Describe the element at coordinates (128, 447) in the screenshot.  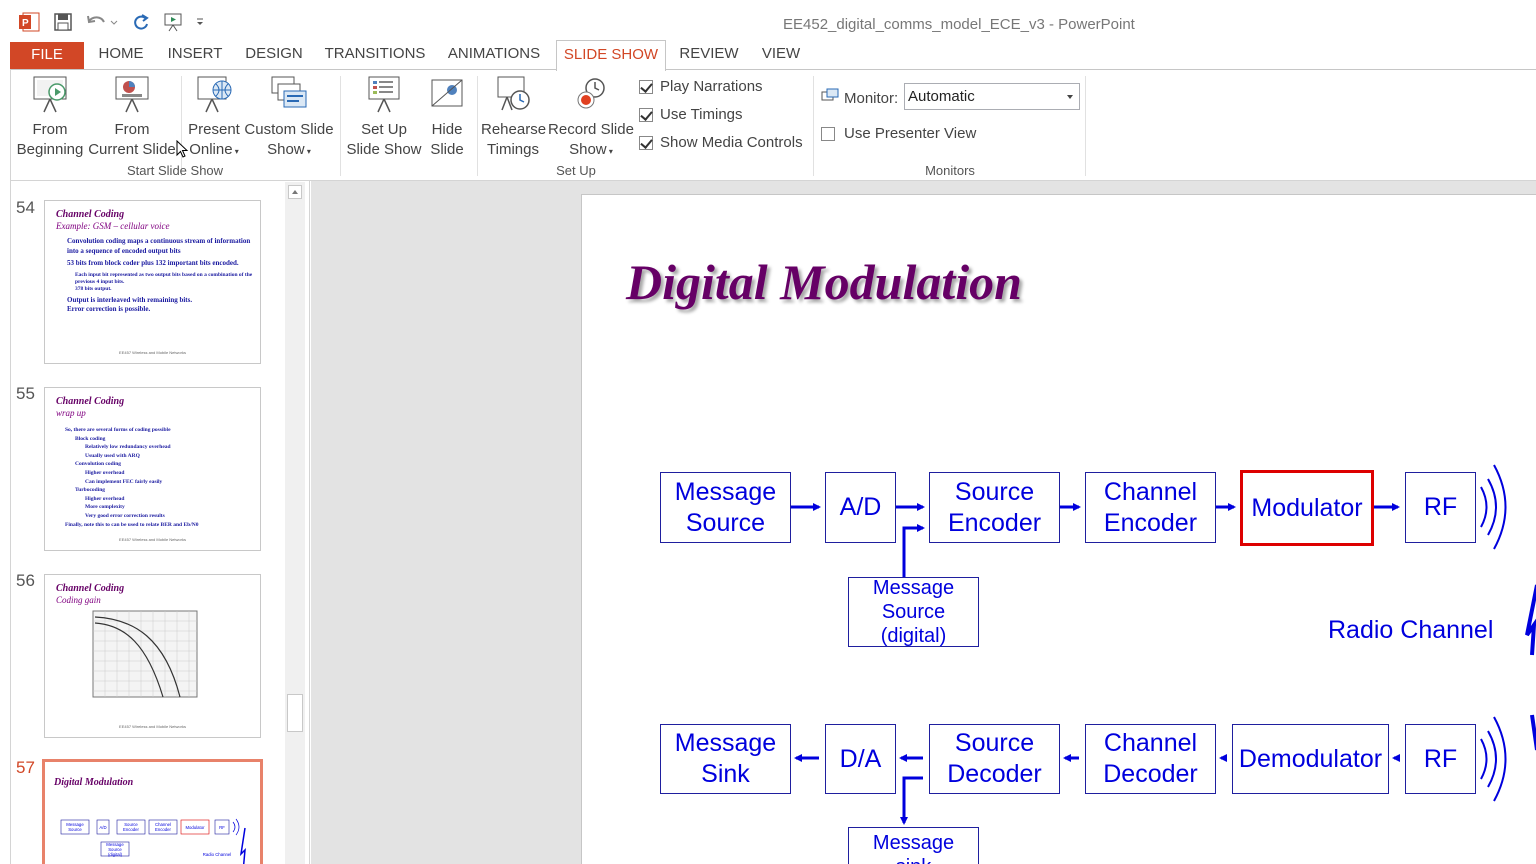
I see `thumb-line: Relatively low redundancy overhead` at that location.